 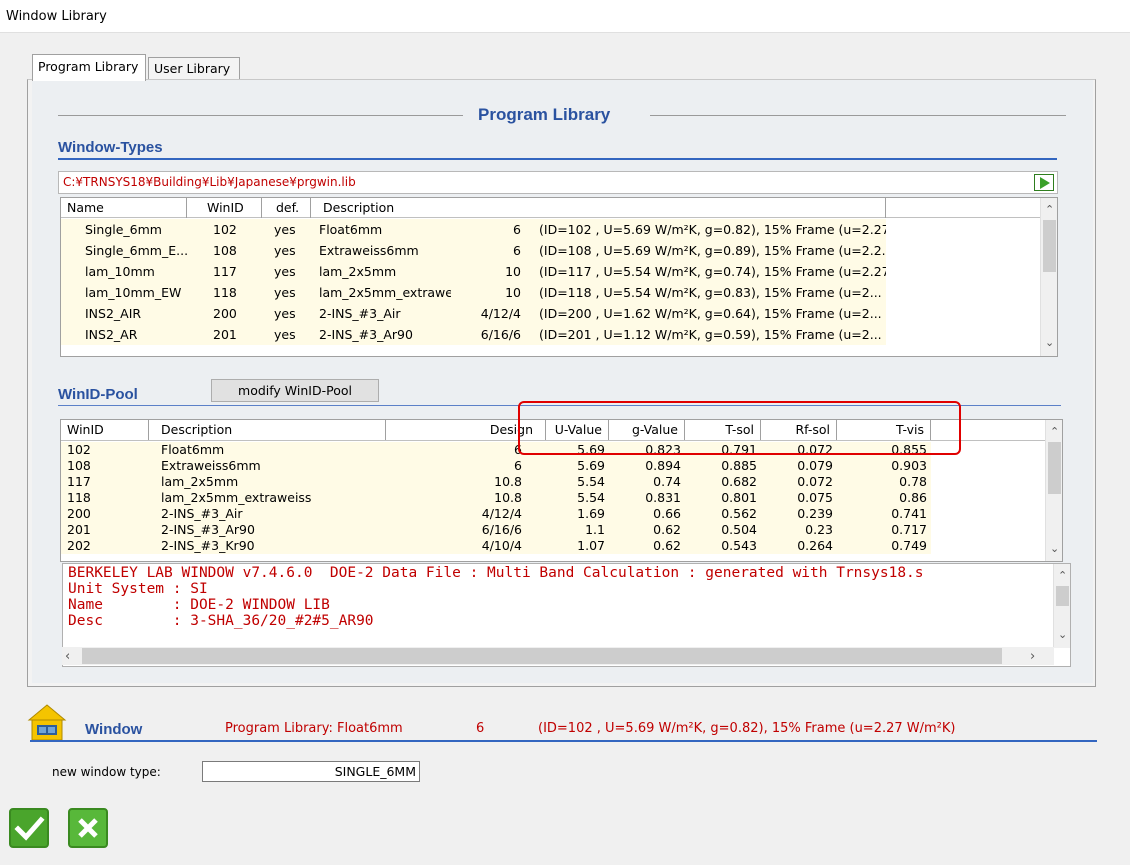 What do you see at coordinates (491, 271) in the screenshot?
I see `cell-design: 10` at bounding box center [491, 271].